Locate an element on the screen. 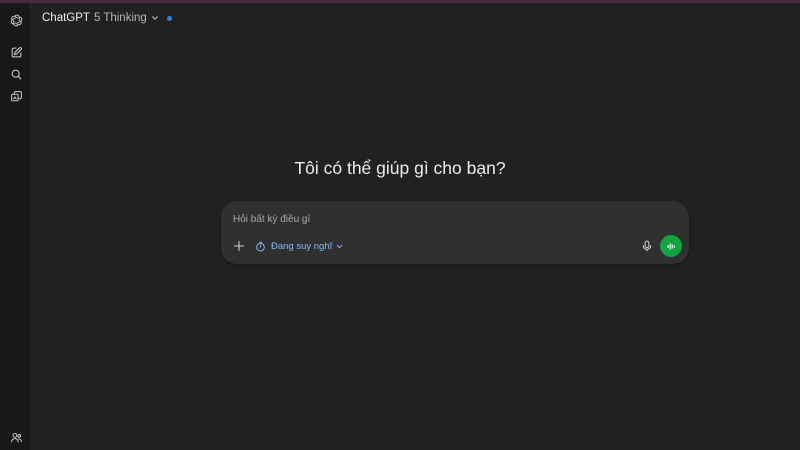  search-button is located at coordinates (16, 74).